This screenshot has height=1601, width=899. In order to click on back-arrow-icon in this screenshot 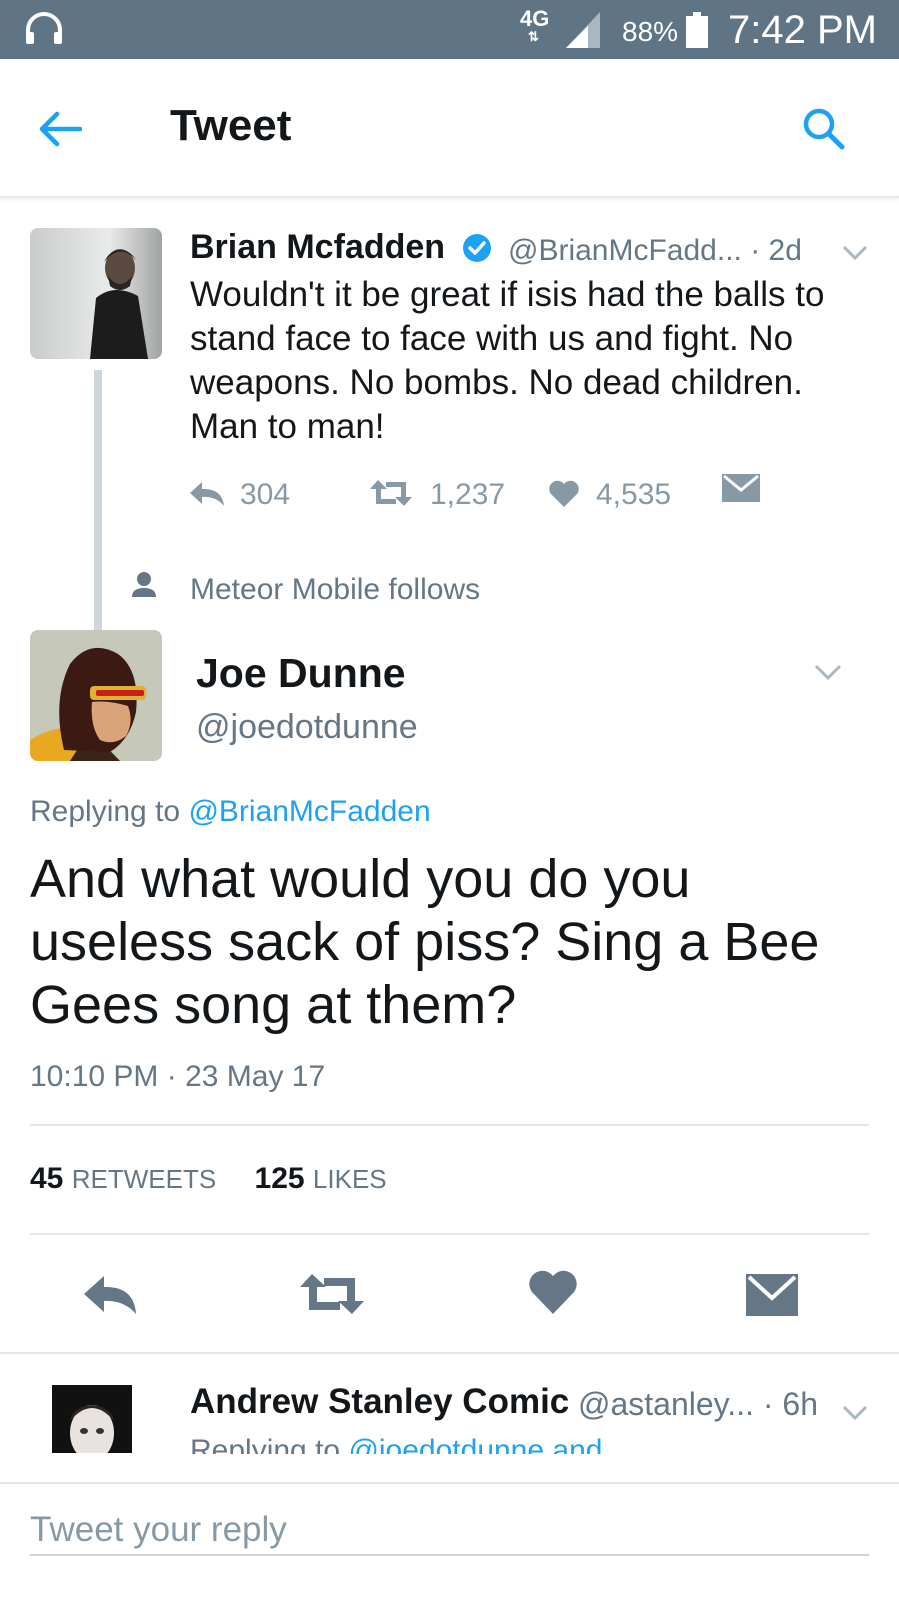, I will do `click(60, 129)`.